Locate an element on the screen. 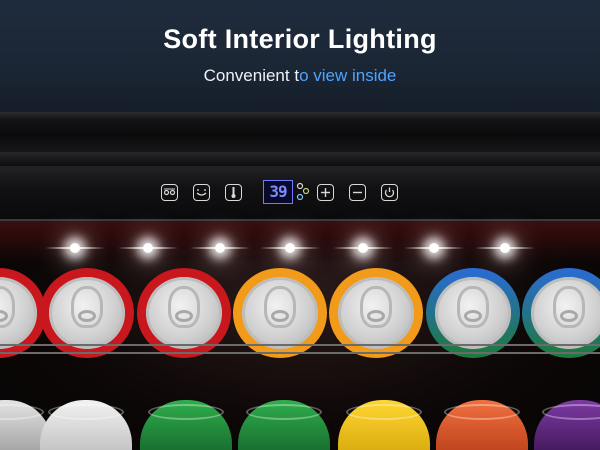 The height and width of the screenshot is (450, 600). subtitle-part-1: Convenient t is located at coordinates (251, 75).